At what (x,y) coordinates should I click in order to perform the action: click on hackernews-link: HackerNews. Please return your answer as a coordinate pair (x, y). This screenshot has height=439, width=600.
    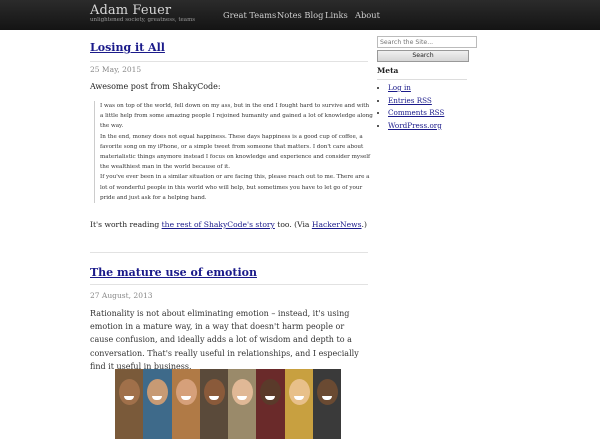
    Looking at the image, I should click on (337, 224).